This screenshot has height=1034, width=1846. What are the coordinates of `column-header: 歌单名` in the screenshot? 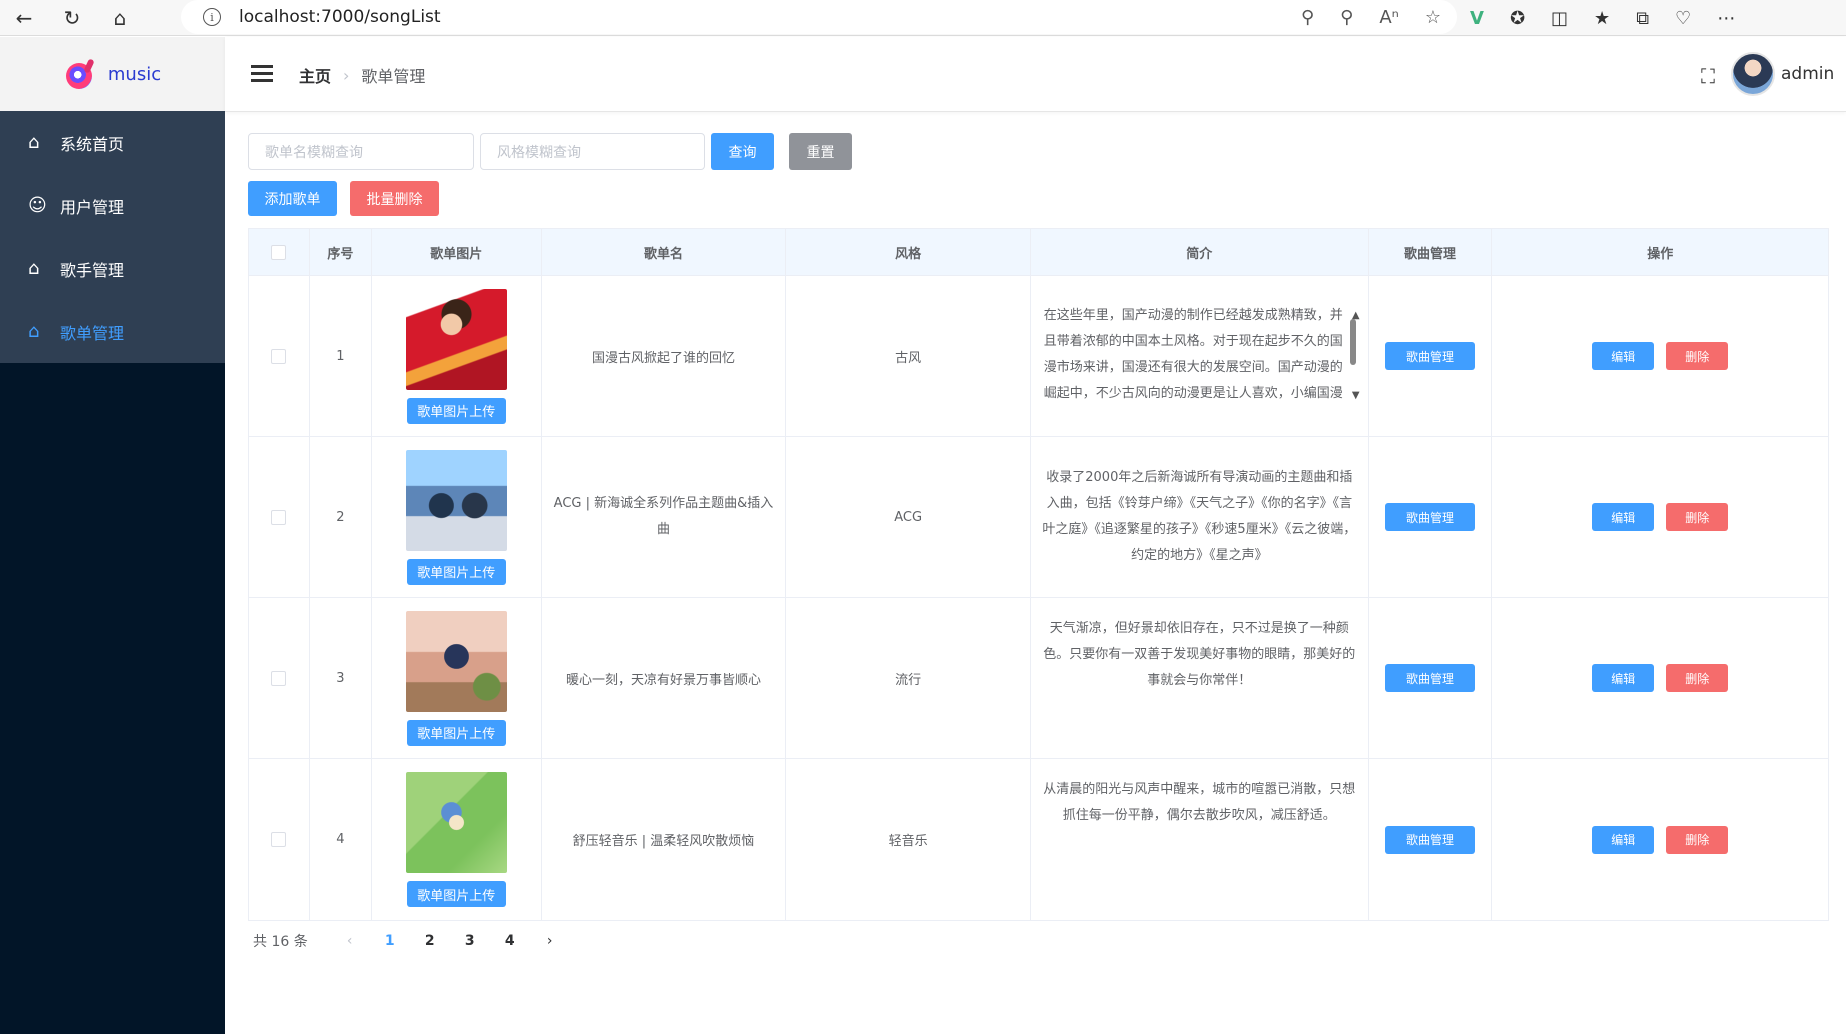 It's located at (664, 252).